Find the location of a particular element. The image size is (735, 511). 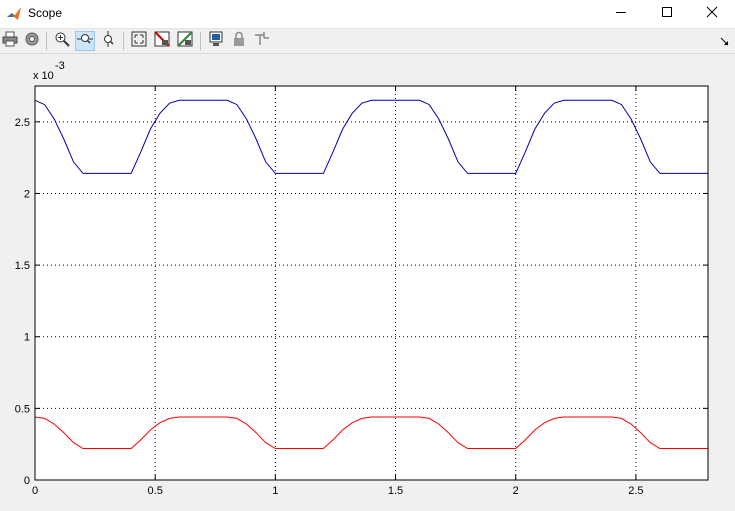

scope-toolbar is located at coordinates (367, 41).